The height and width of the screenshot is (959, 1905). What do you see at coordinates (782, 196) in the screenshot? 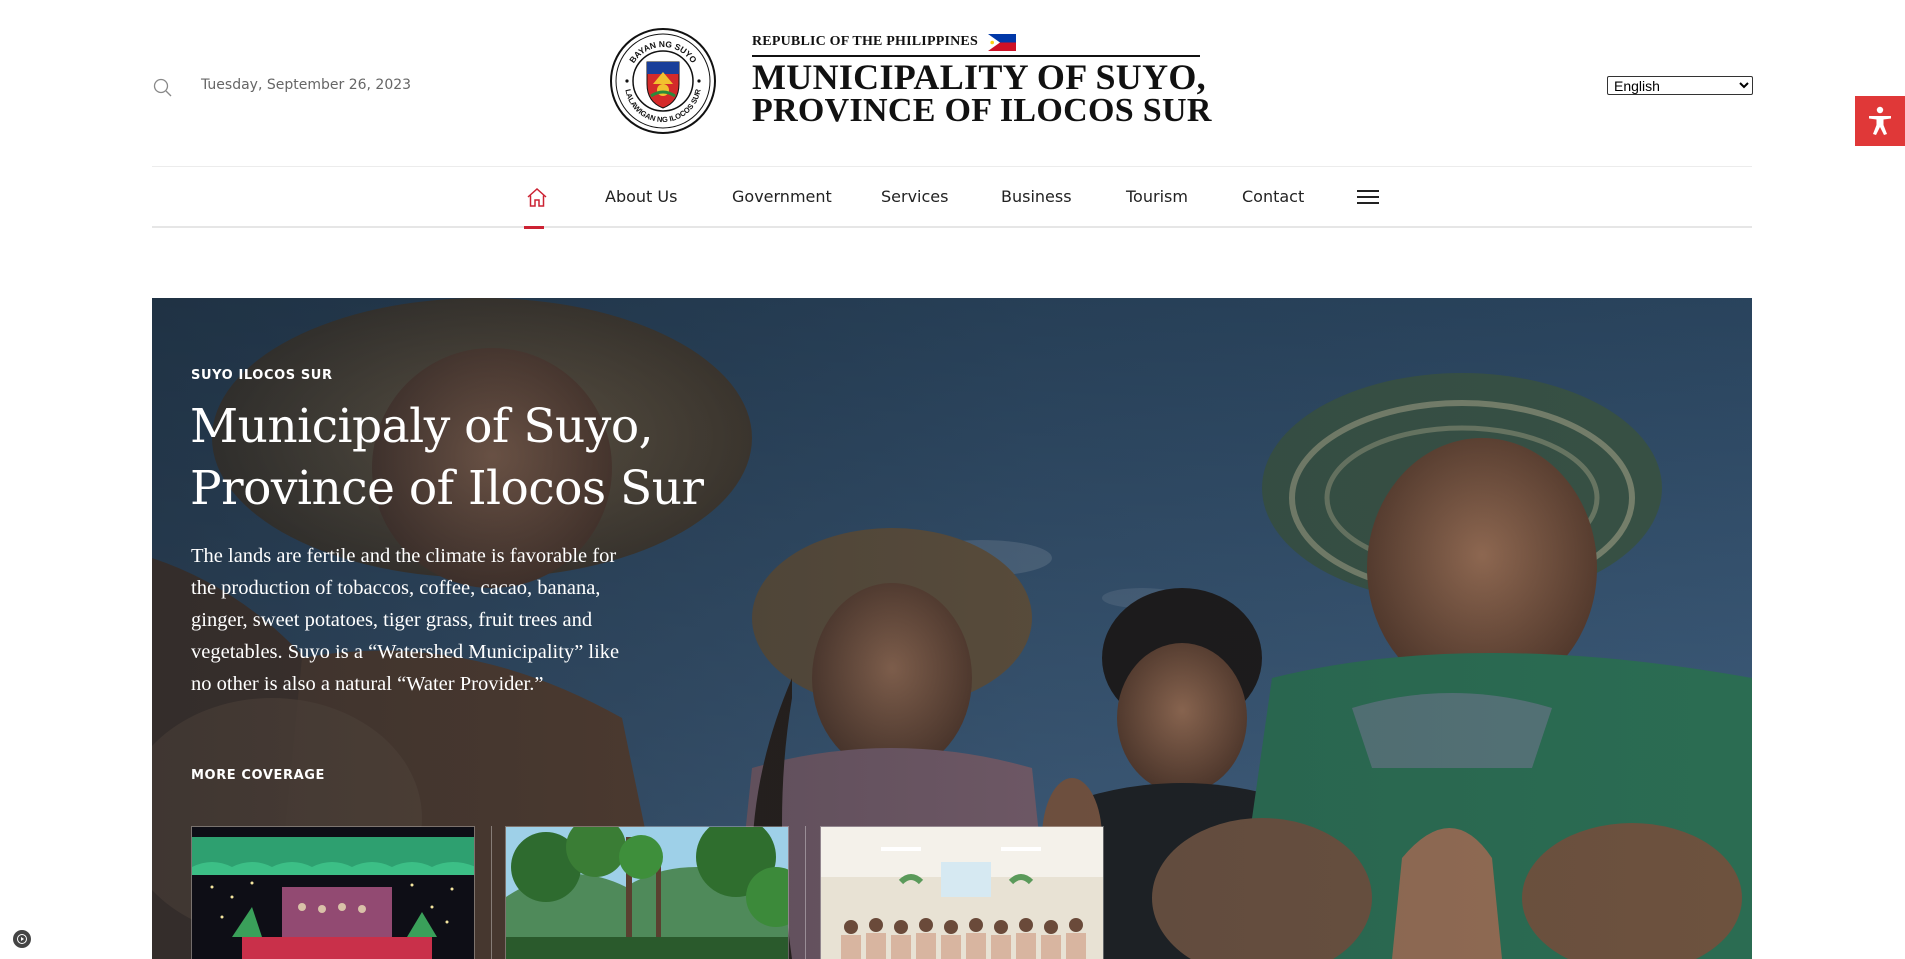
I see `nav-government: Government` at bounding box center [782, 196].